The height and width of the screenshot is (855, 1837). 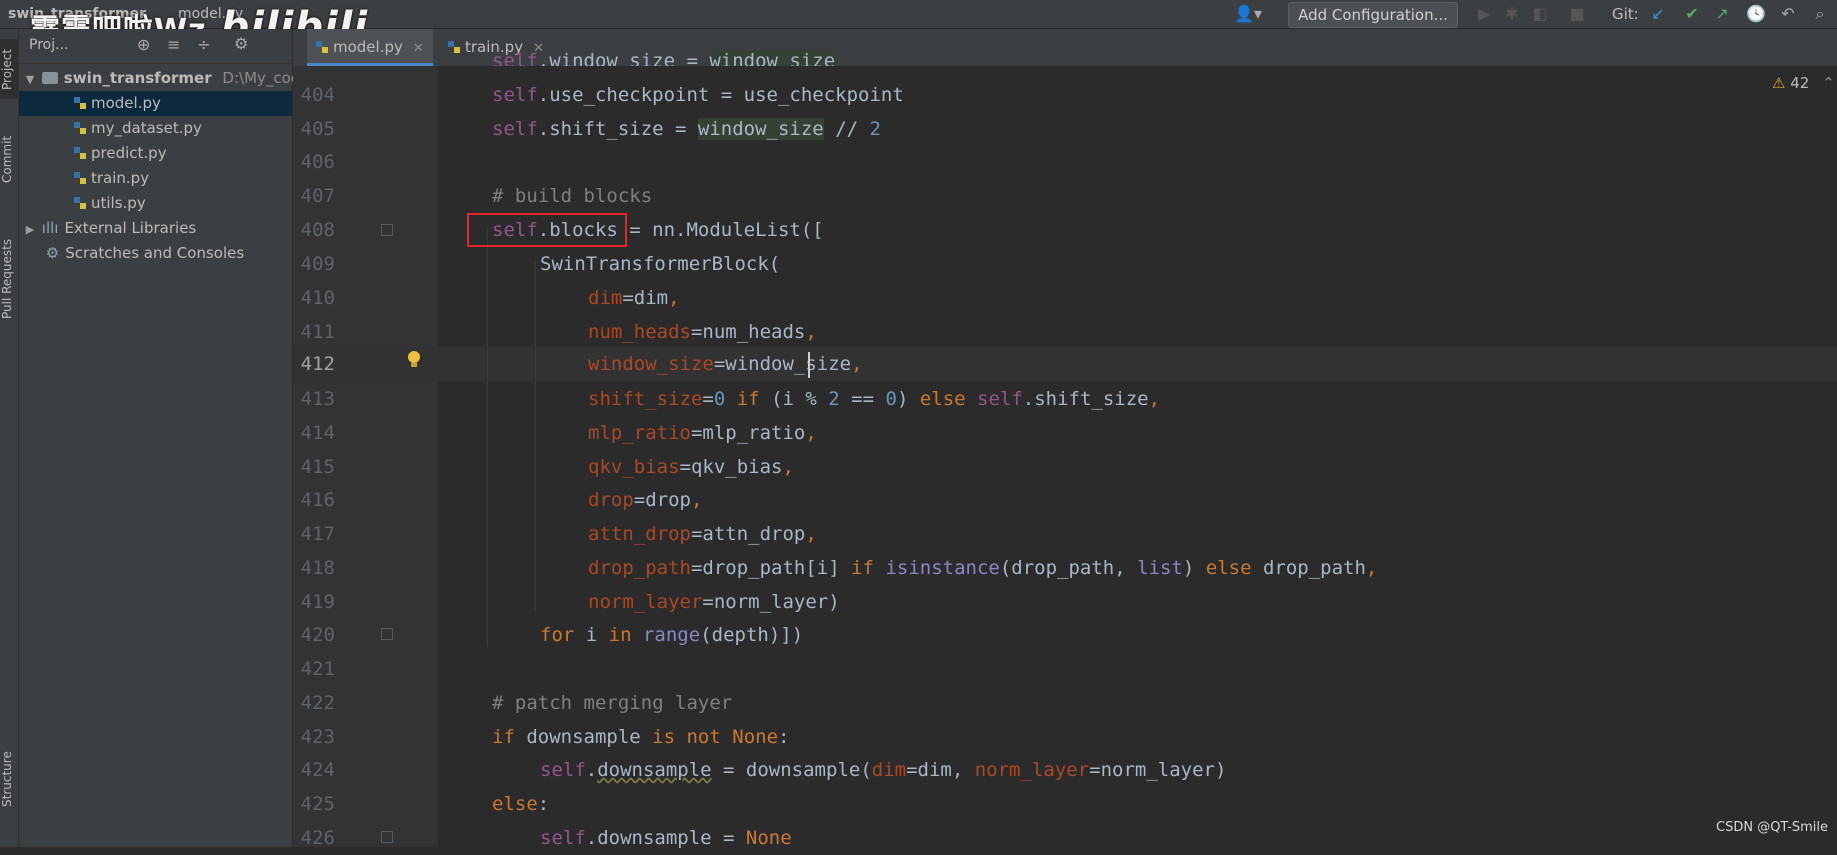 I want to click on project-tool-tab: Project, so click(x=9, y=69).